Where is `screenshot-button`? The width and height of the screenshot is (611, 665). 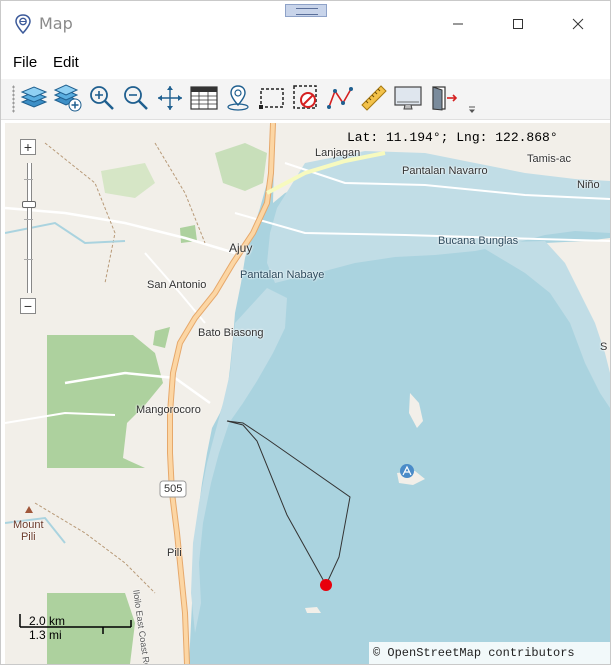 screenshot-button is located at coordinates (408, 98).